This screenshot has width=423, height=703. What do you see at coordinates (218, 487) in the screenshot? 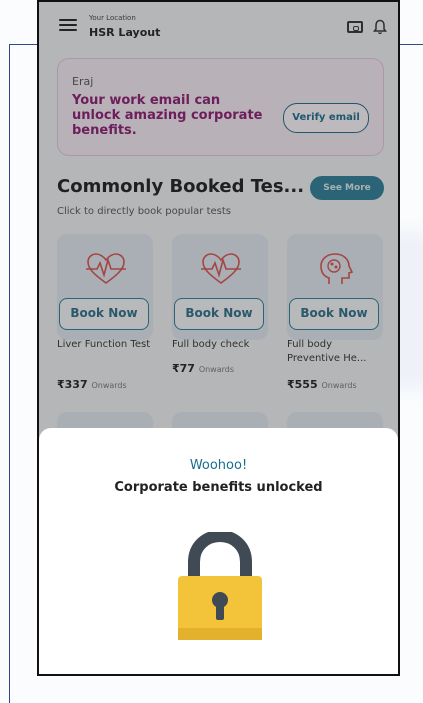
I see `sheet-message: Corporate benefits unlocked` at bounding box center [218, 487].